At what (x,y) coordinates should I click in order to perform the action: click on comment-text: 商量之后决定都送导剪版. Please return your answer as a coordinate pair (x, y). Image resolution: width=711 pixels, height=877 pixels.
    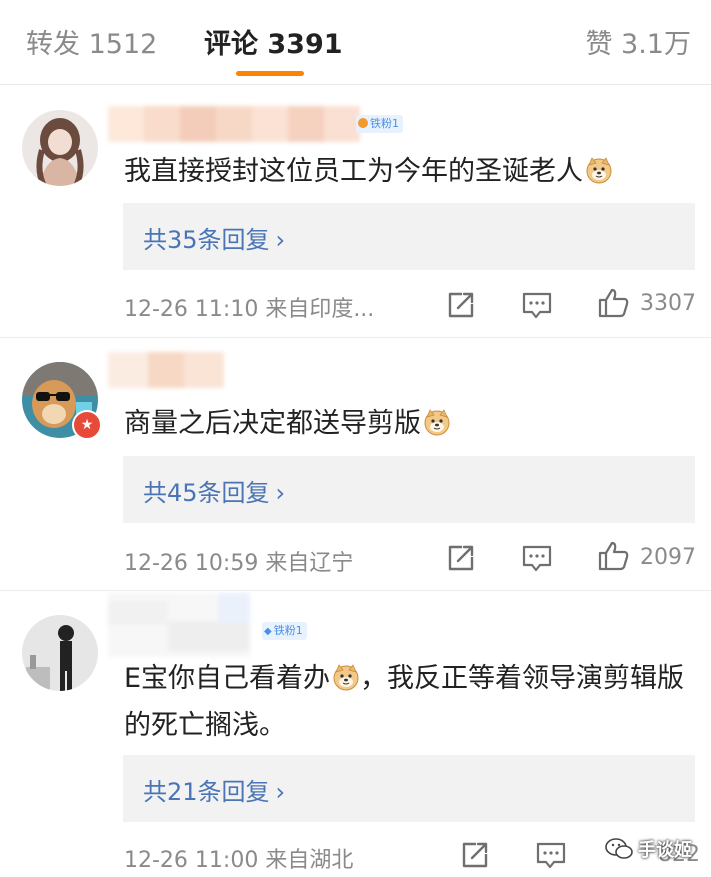
    Looking at the image, I should click on (409, 423).